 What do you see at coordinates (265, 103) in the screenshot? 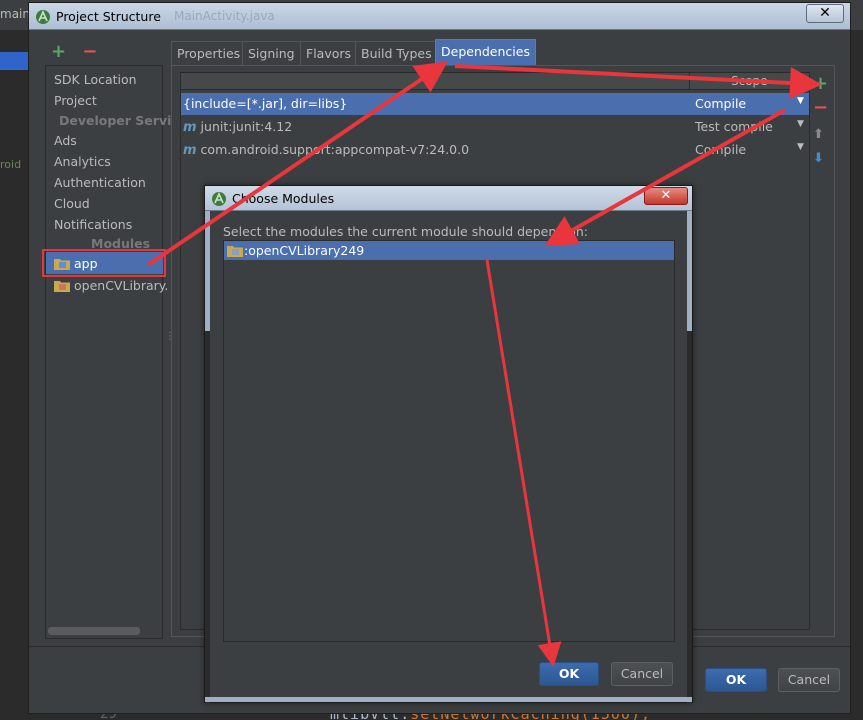
I see `dependency-name: {include=[*.jar], dir=libs}` at bounding box center [265, 103].